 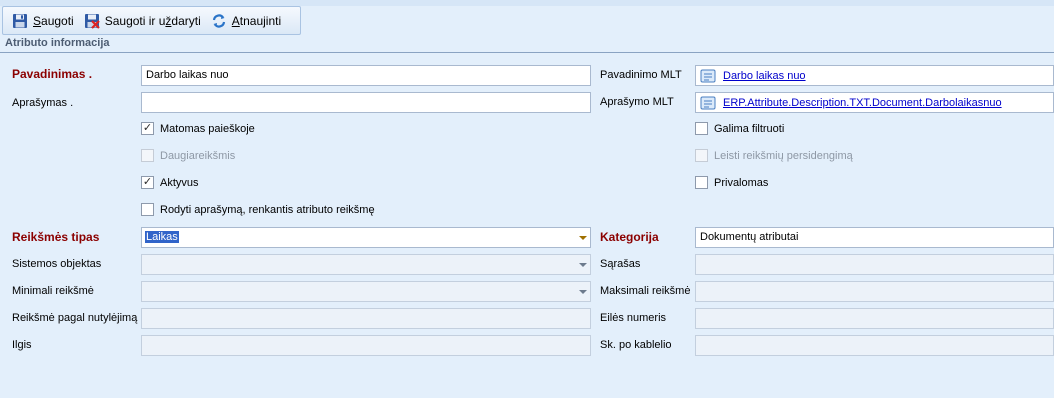 What do you see at coordinates (633, 318) in the screenshot?
I see `order-number-label: Eilės numeris` at bounding box center [633, 318].